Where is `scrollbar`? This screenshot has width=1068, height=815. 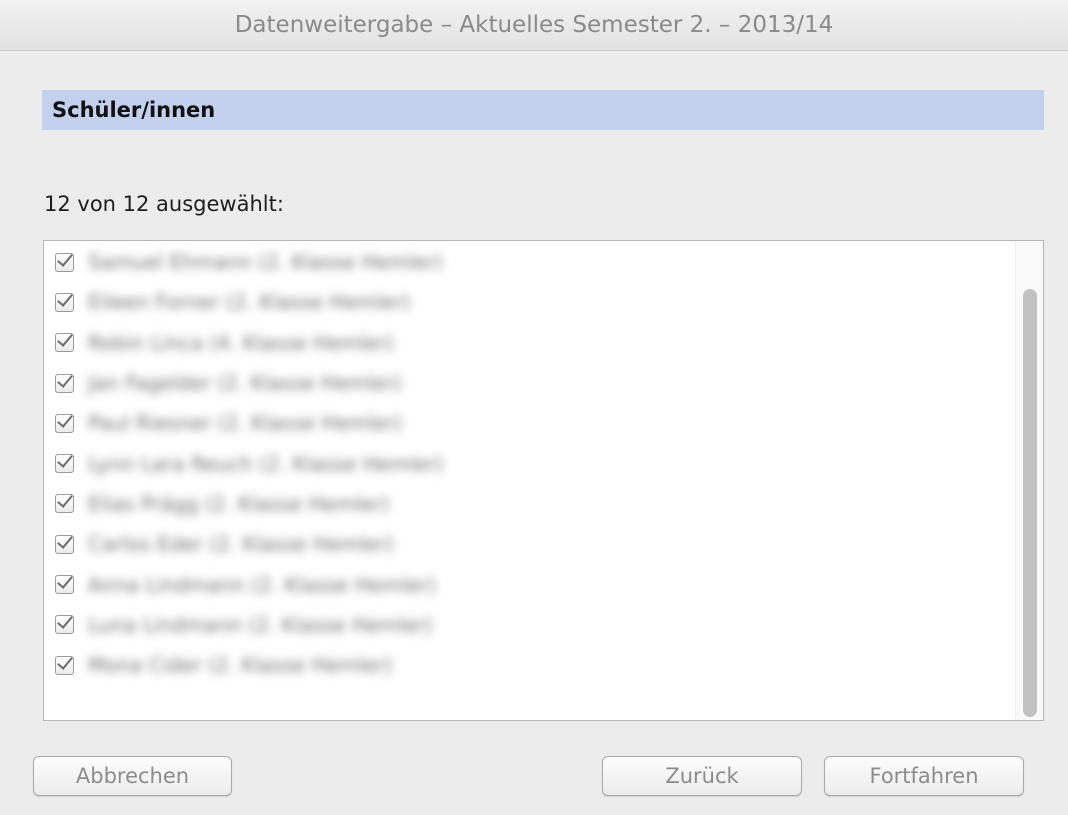 scrollbar is located at coordinates (1029, 480).